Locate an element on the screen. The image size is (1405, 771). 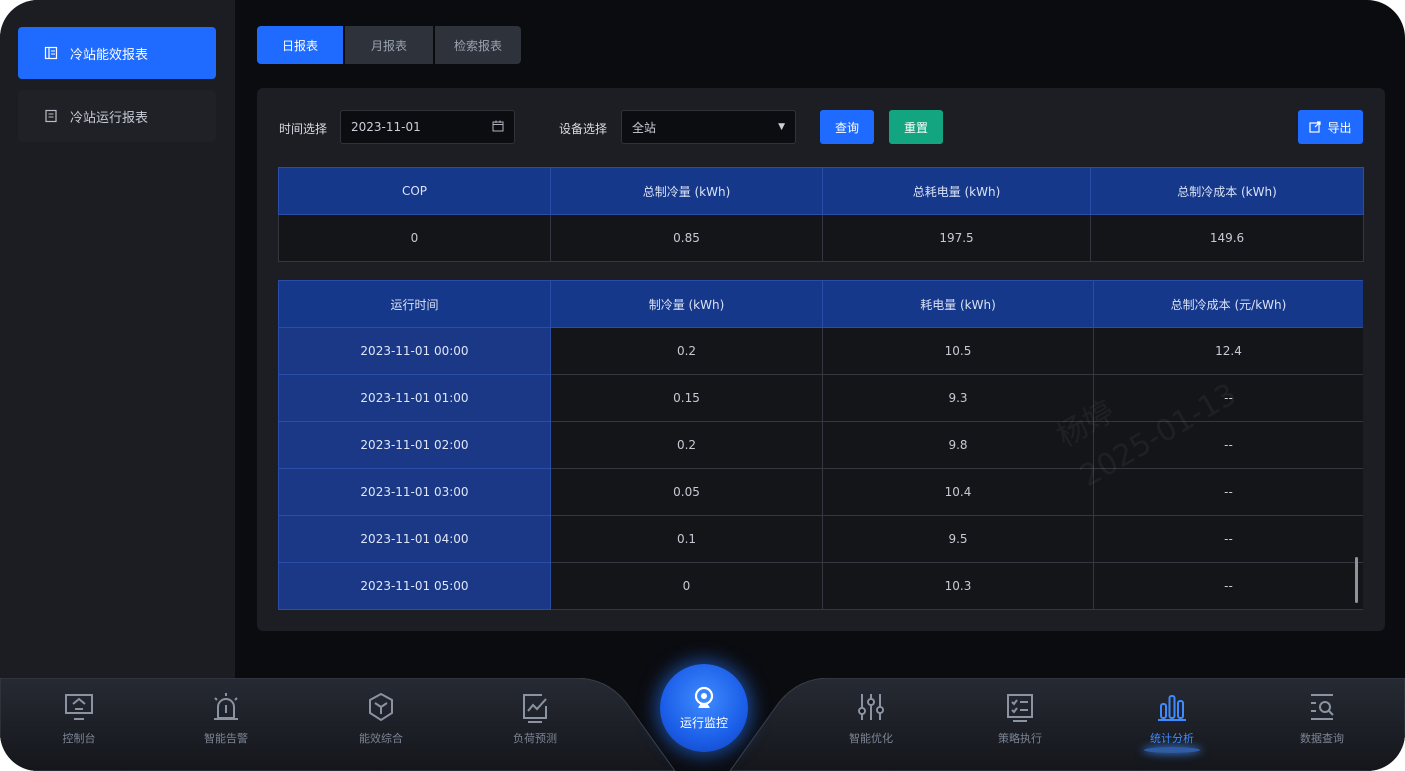
document-icon is located at coordinates (51, 116).